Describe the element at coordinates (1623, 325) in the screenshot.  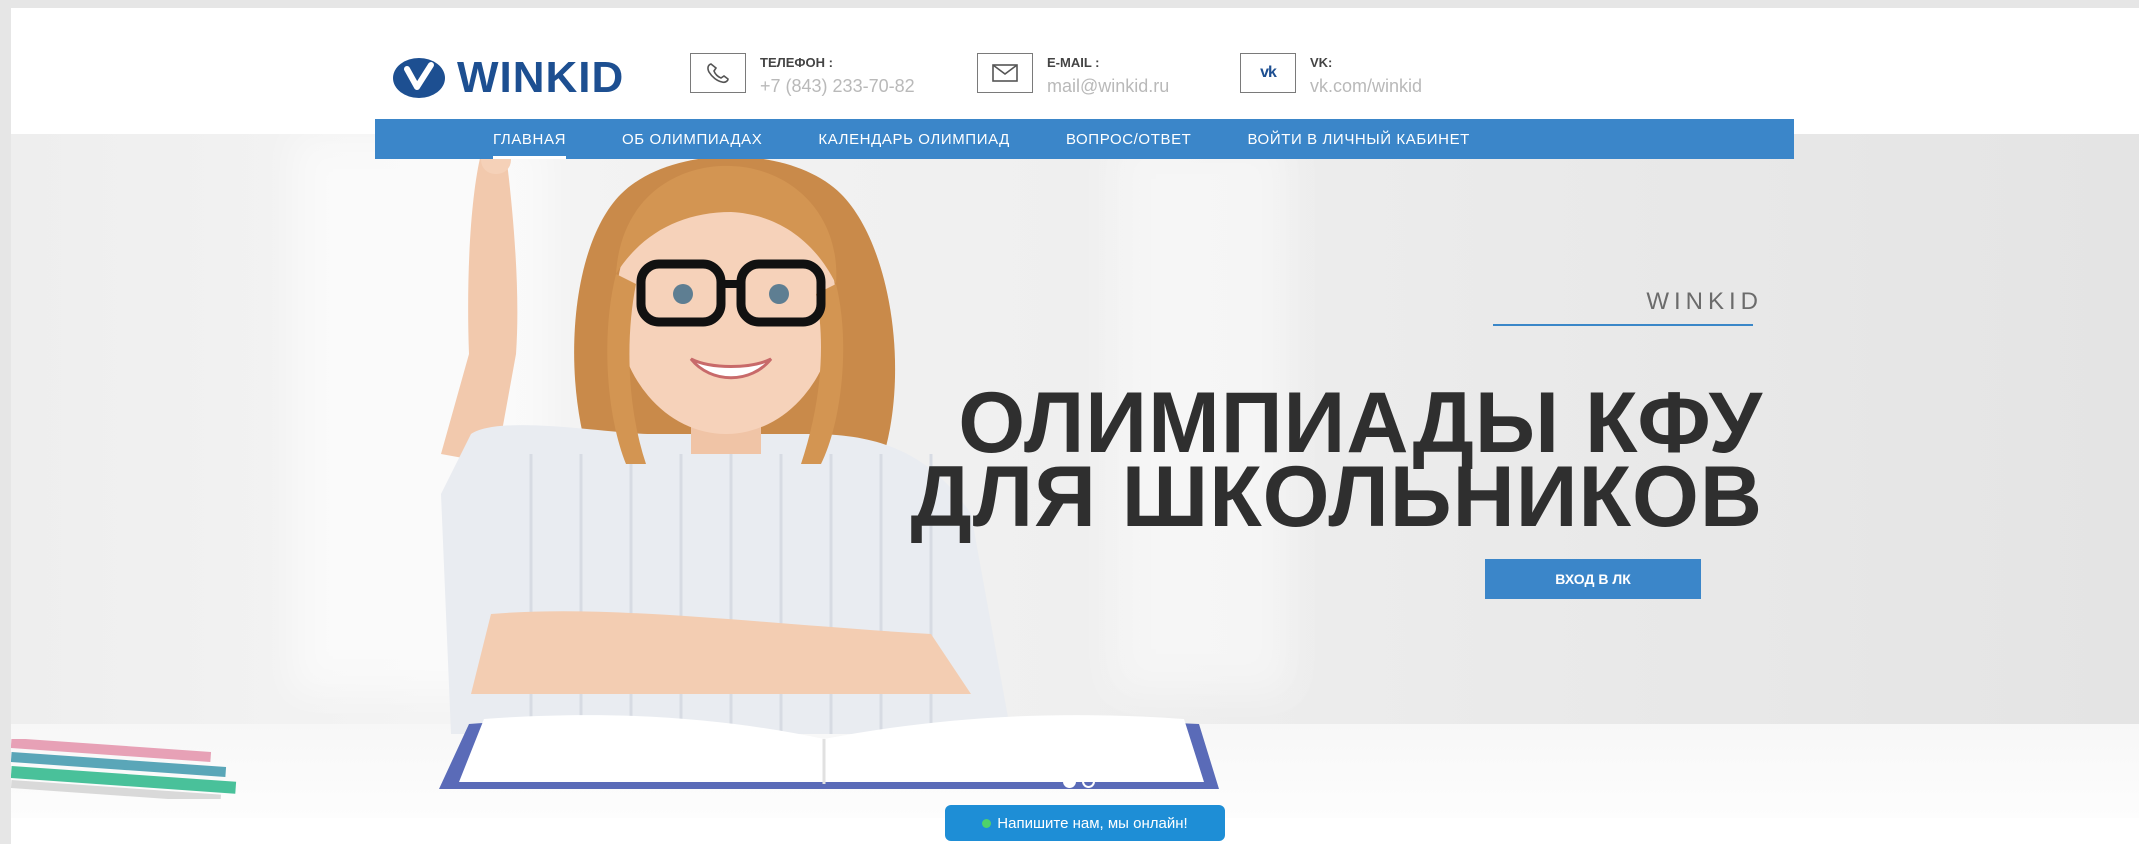
I see `hero-eyebrow-underline` at that location.